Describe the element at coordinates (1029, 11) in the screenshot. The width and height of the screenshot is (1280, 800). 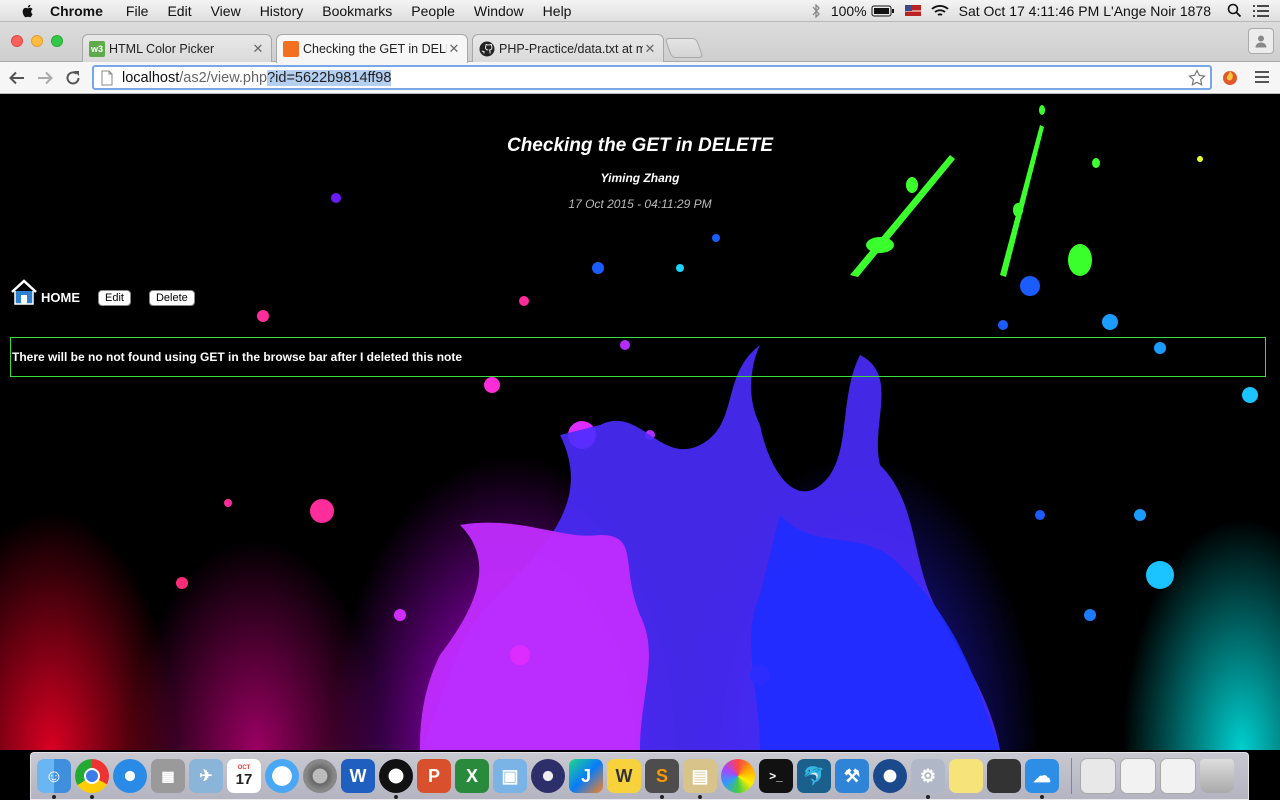
I see `clock: Sat Oct 17 4:11:46 PM` at that location.